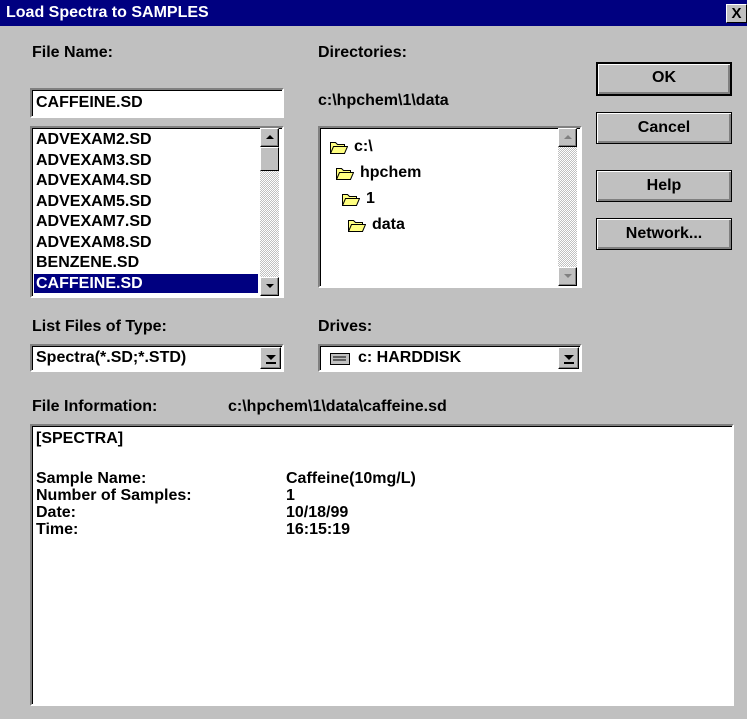  What do you see at coordinates (94, 180) in the screenshot?
I see `list-item: ADVEXAM4.SD` at bounding box center [94, 180].